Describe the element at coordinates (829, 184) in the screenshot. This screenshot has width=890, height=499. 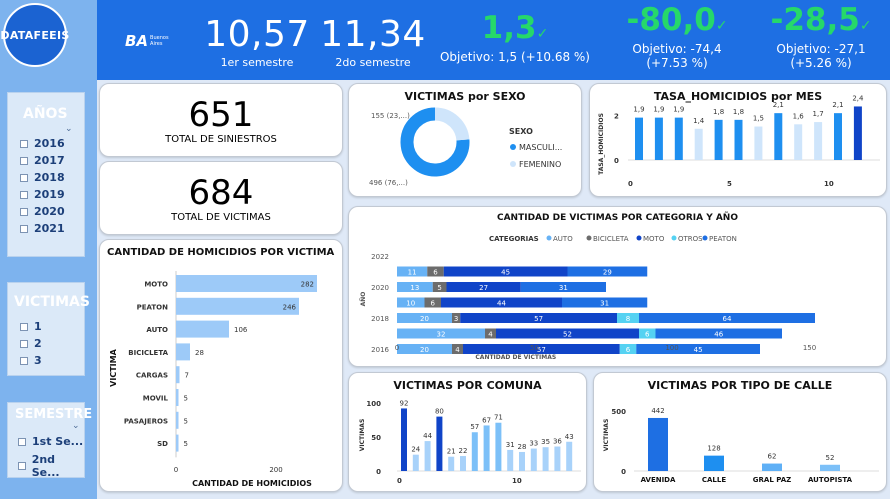
I see `x-tick-10: 10` at that location.